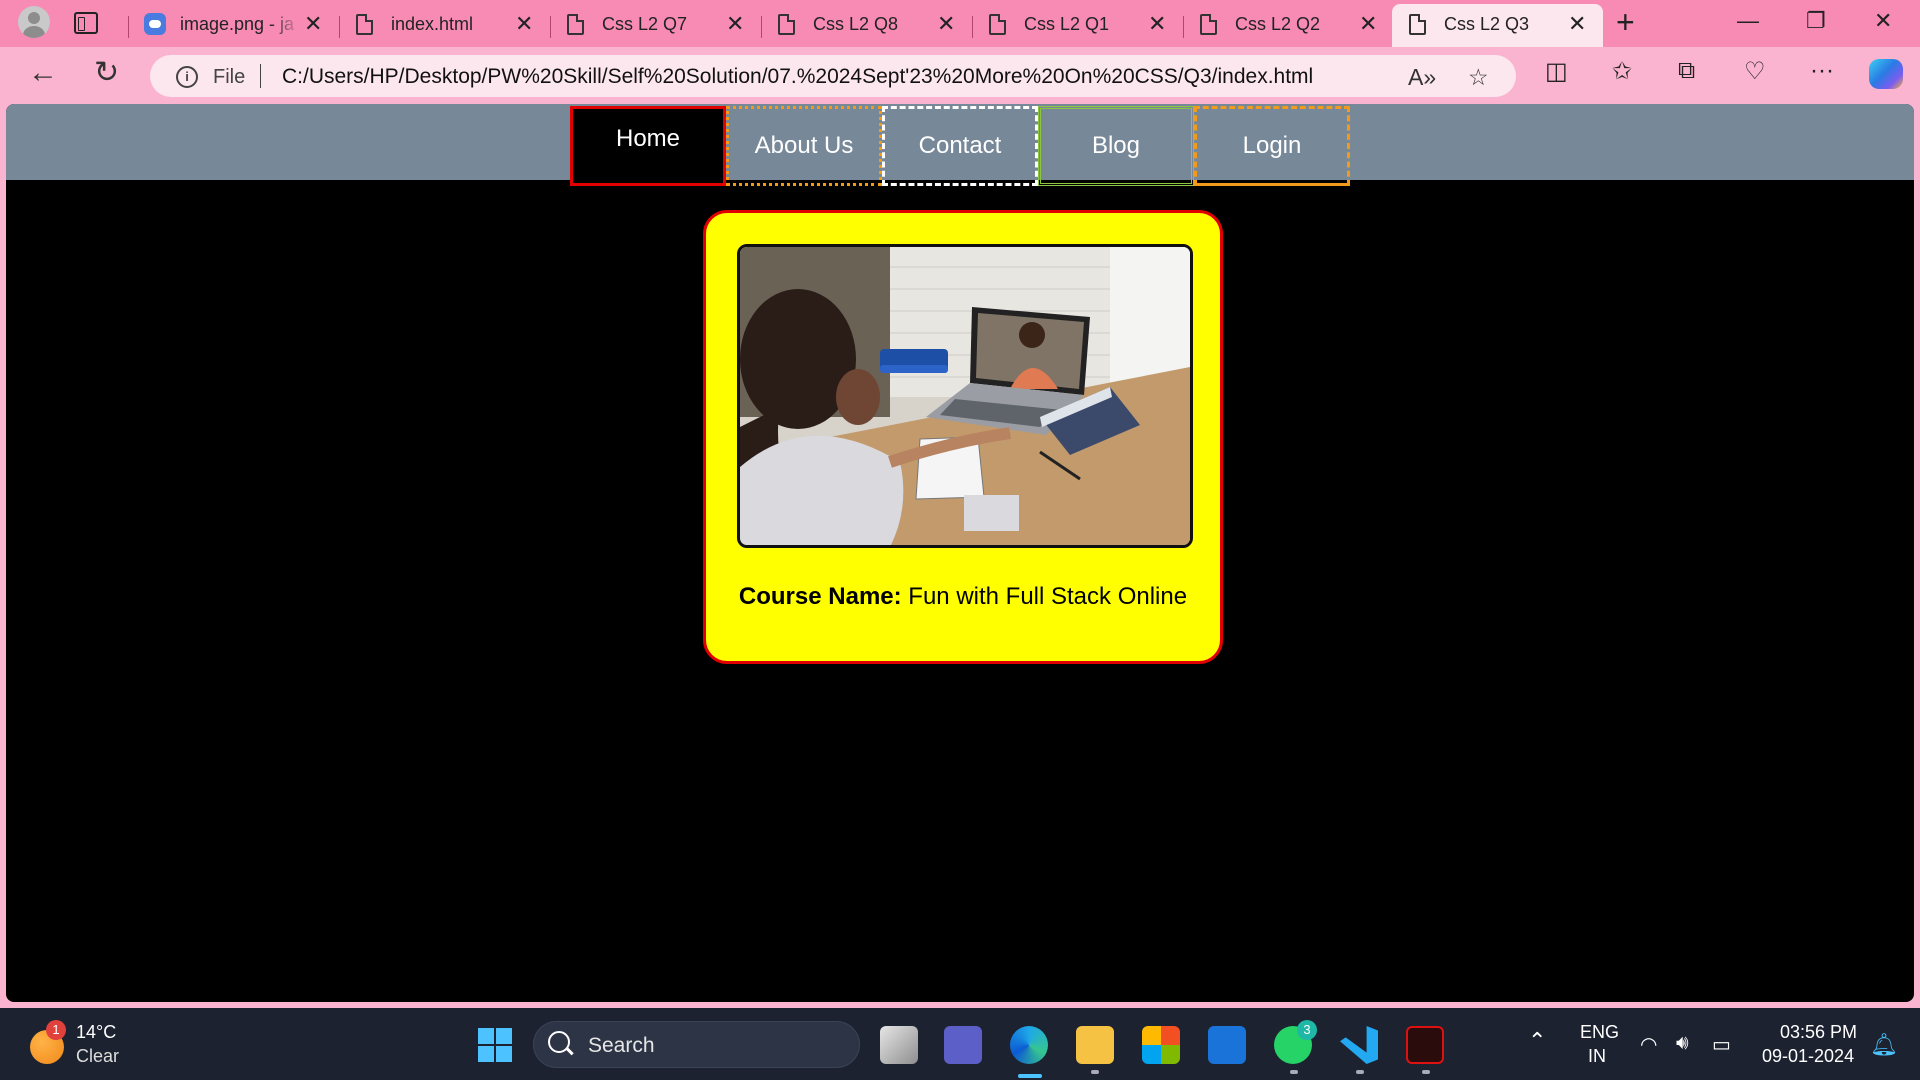  What do you see at coordinates (1648, 1044) in the screenshot?
I see `wifi-icon: ◠` at bounding box center [1648, 1044].